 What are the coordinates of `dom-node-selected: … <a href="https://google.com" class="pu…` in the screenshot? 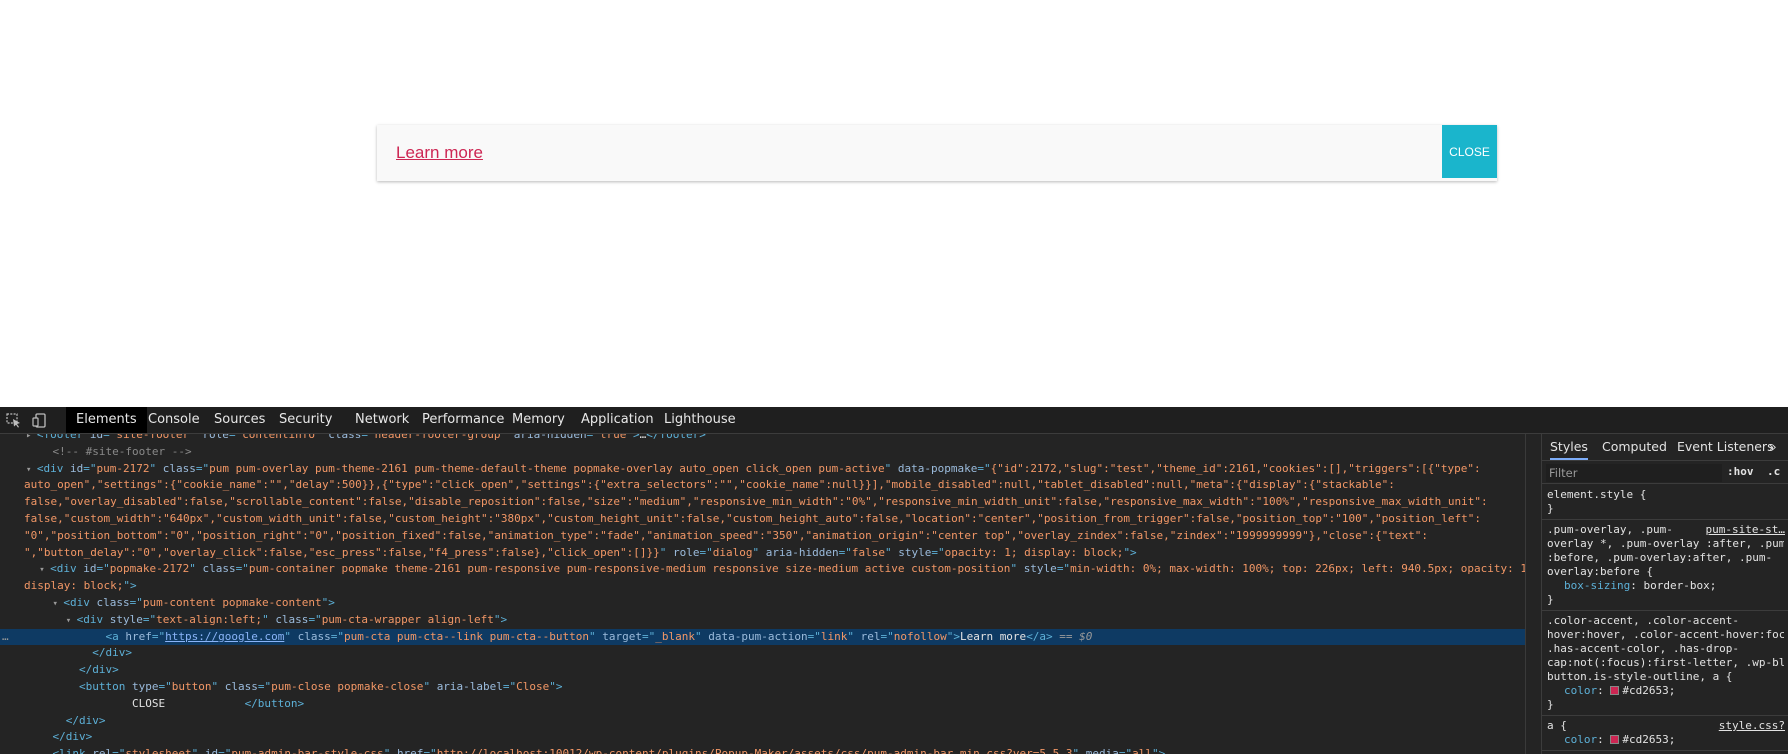 It's located at (762, 637).